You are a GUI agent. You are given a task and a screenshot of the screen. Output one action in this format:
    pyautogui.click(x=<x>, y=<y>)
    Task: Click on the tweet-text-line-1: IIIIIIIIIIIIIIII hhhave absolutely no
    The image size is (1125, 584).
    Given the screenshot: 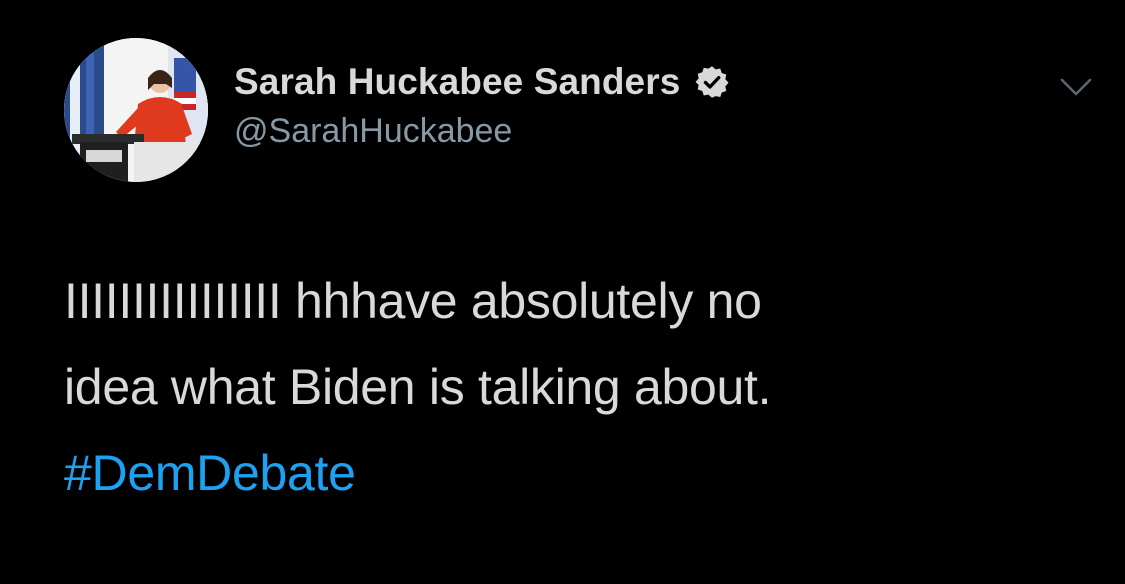 What is the action you would take?
    pyautogui.click(x=413, y=301)
    